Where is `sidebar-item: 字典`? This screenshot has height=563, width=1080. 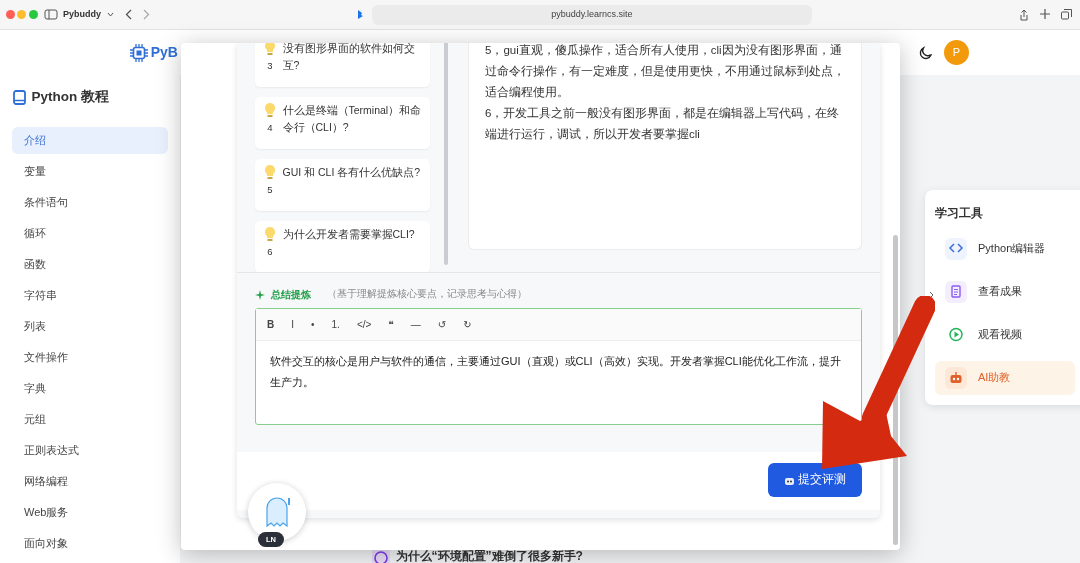
sidebar-item: 字典 is located at coordinates (90, 389).